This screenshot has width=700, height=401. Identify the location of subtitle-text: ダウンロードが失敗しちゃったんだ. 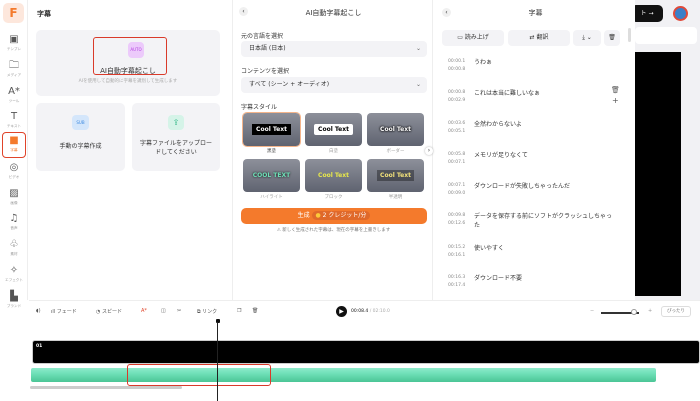
(544, 186).